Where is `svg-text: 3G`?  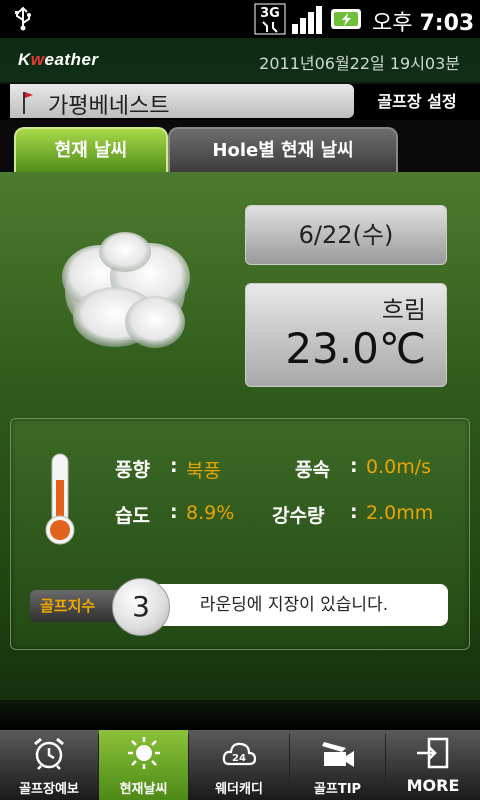 svg-text: 3G is located at coordinates (270, 13).